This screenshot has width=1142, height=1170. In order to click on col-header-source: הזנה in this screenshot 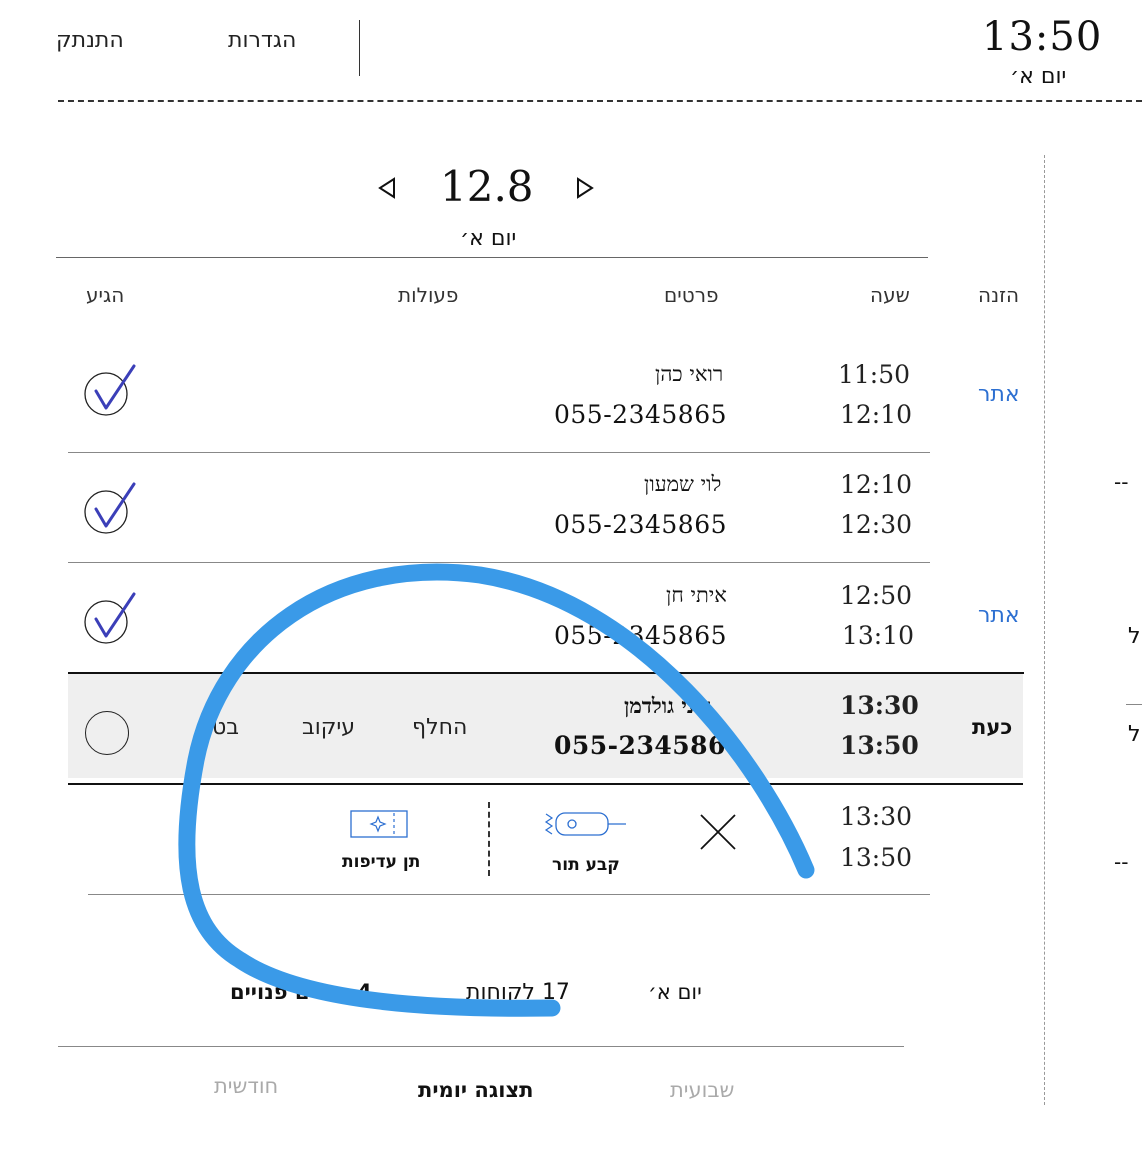, I will do `click(999, 295)`.